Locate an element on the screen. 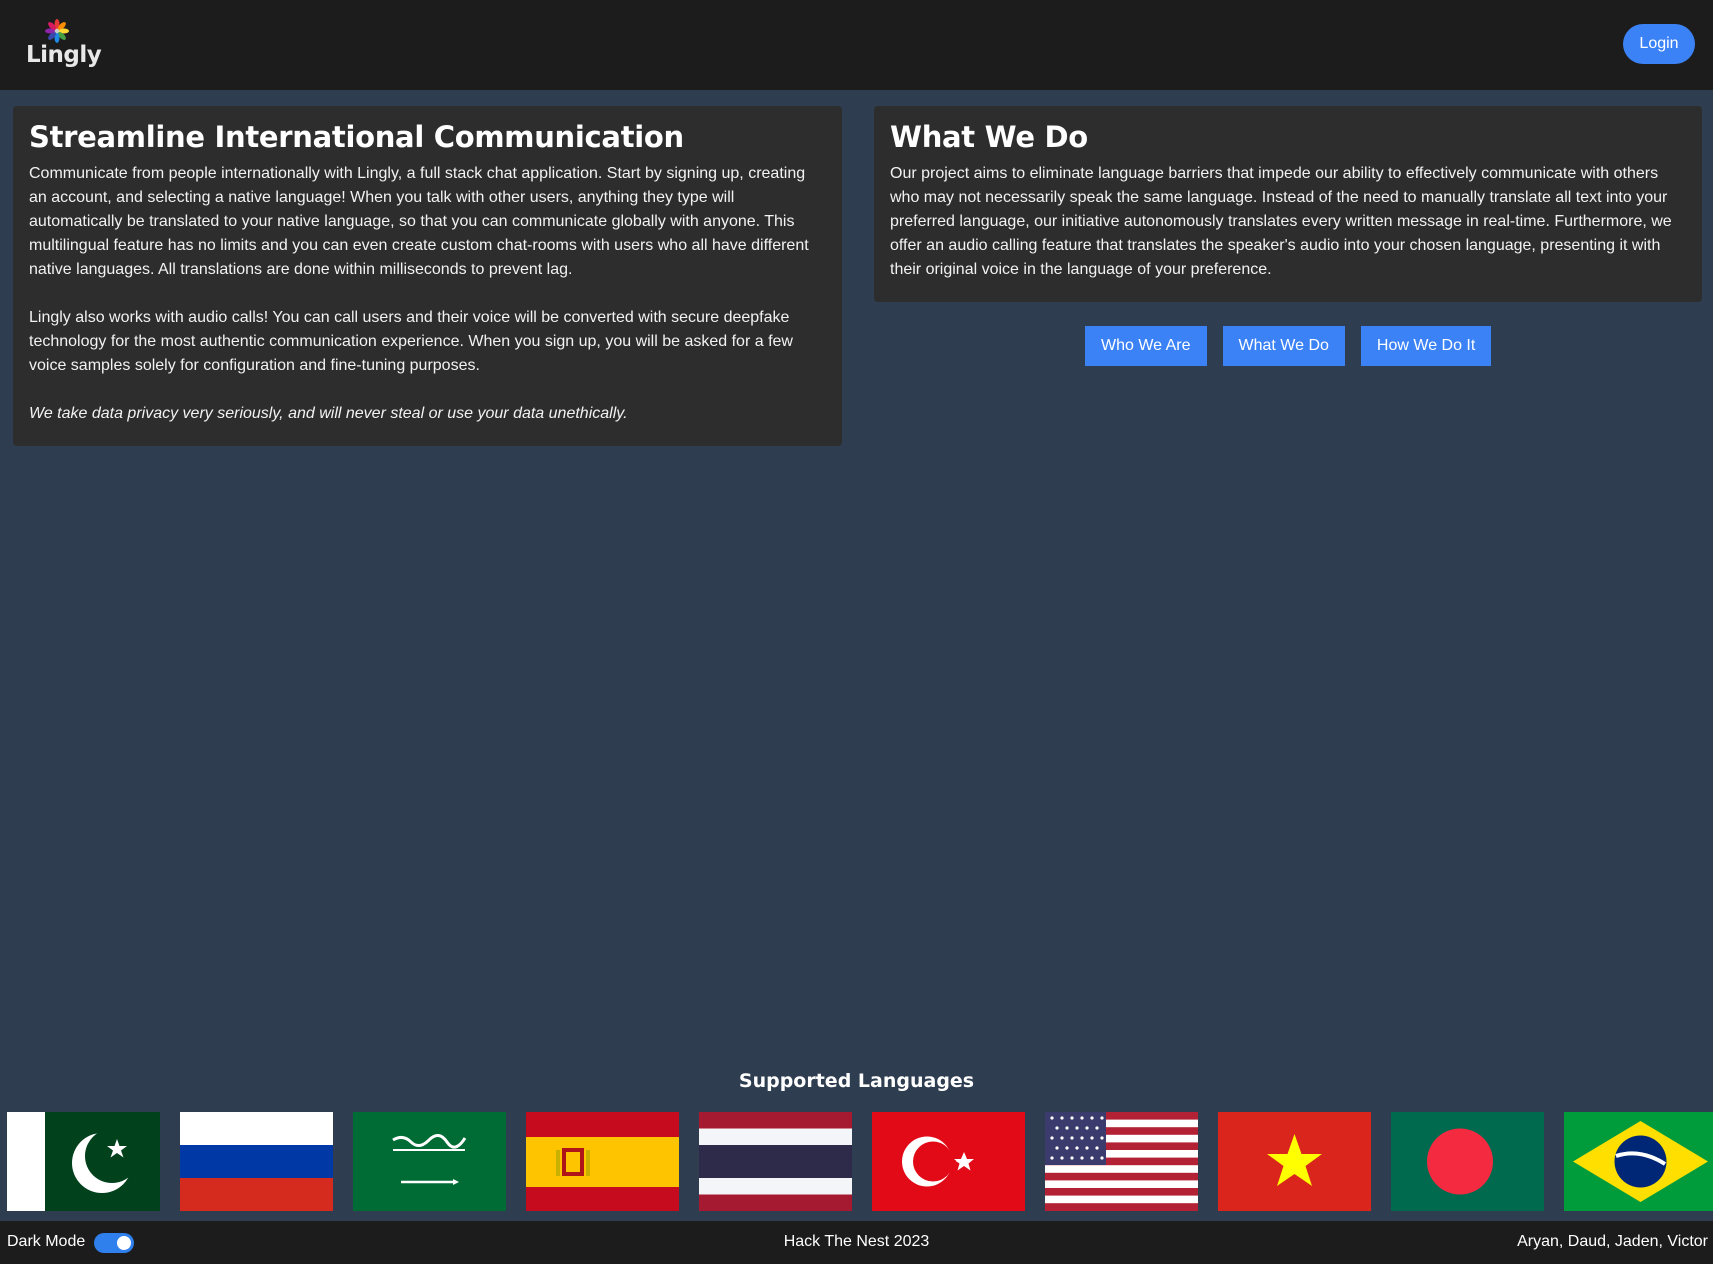 This screenshot has height=1264, width=1713. authors: Aryan, Daud, Jaden, Victor is located at coordinates (1612, 1241).